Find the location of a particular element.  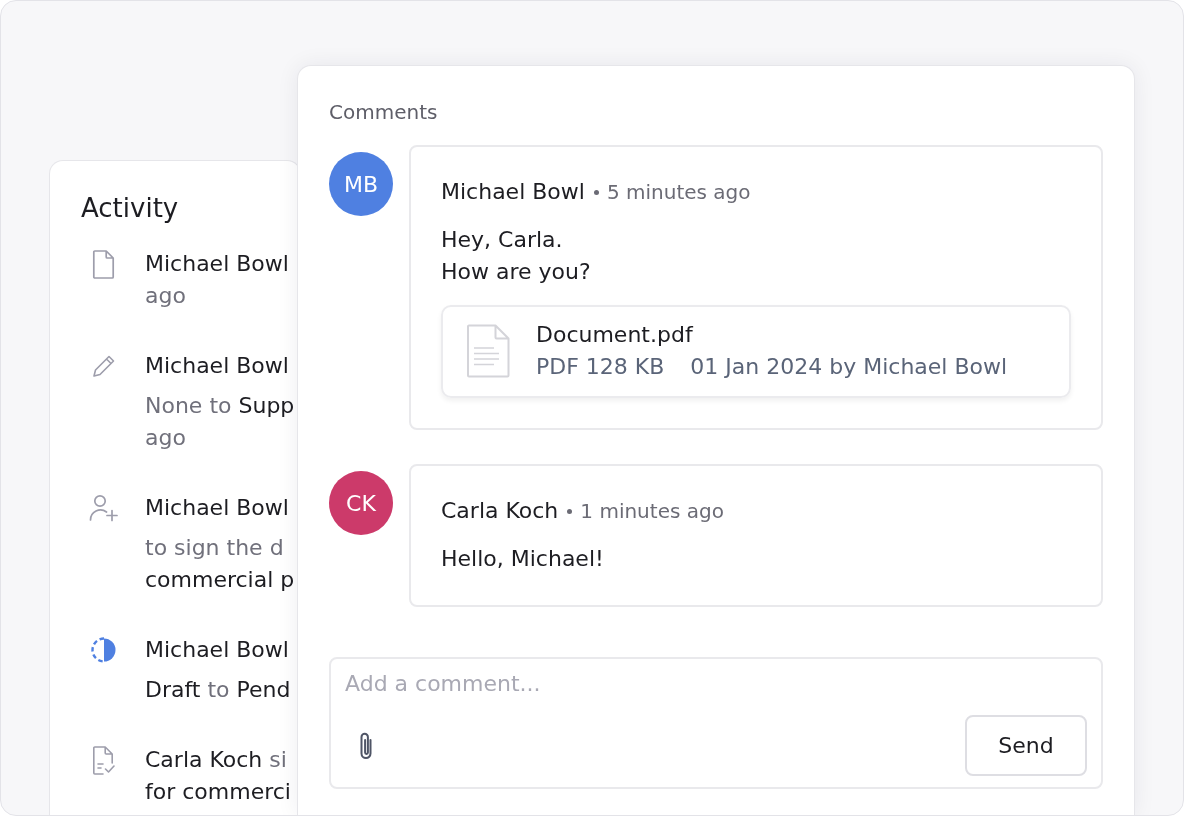

paperclip-icon is located at coordinates (366, 745).